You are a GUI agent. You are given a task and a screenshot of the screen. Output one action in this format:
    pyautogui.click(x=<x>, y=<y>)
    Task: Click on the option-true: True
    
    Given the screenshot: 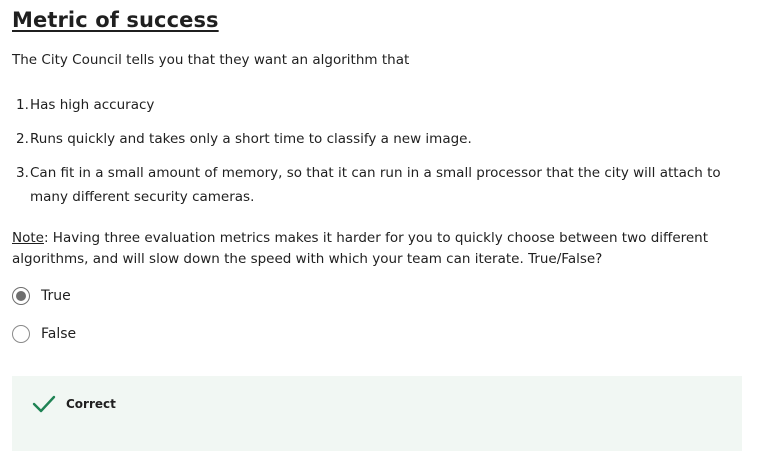 What is the action you would take?
    pyautogui.click(x=41, y=296)
    